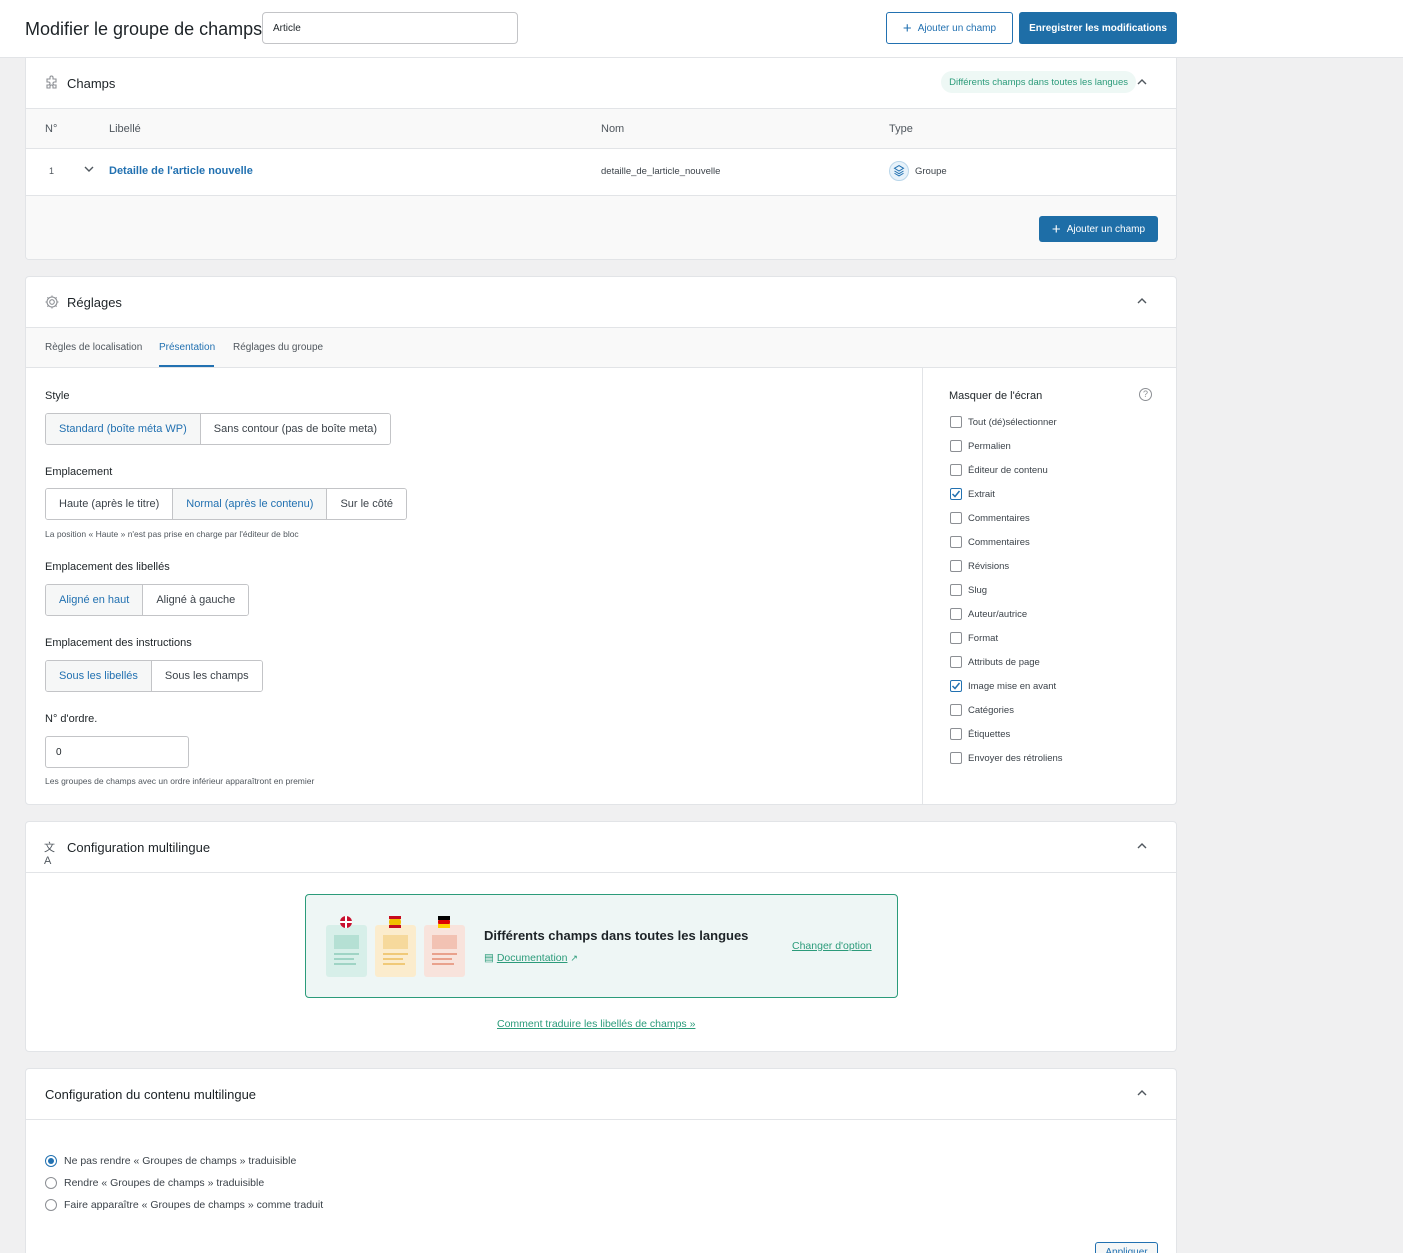  I want to click on instruction-placement-selector: Sous les libellés Sous les champs, so click(154, 676).